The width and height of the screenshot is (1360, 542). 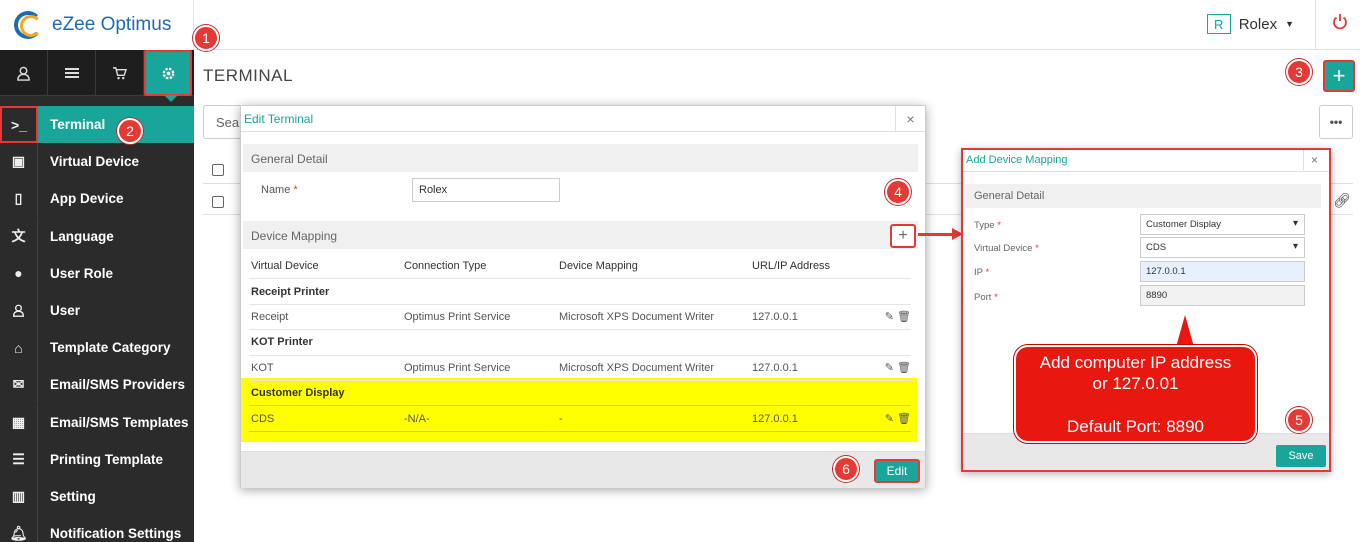 I want to click on terminal-icon: >_, so click(x=19, y=125).